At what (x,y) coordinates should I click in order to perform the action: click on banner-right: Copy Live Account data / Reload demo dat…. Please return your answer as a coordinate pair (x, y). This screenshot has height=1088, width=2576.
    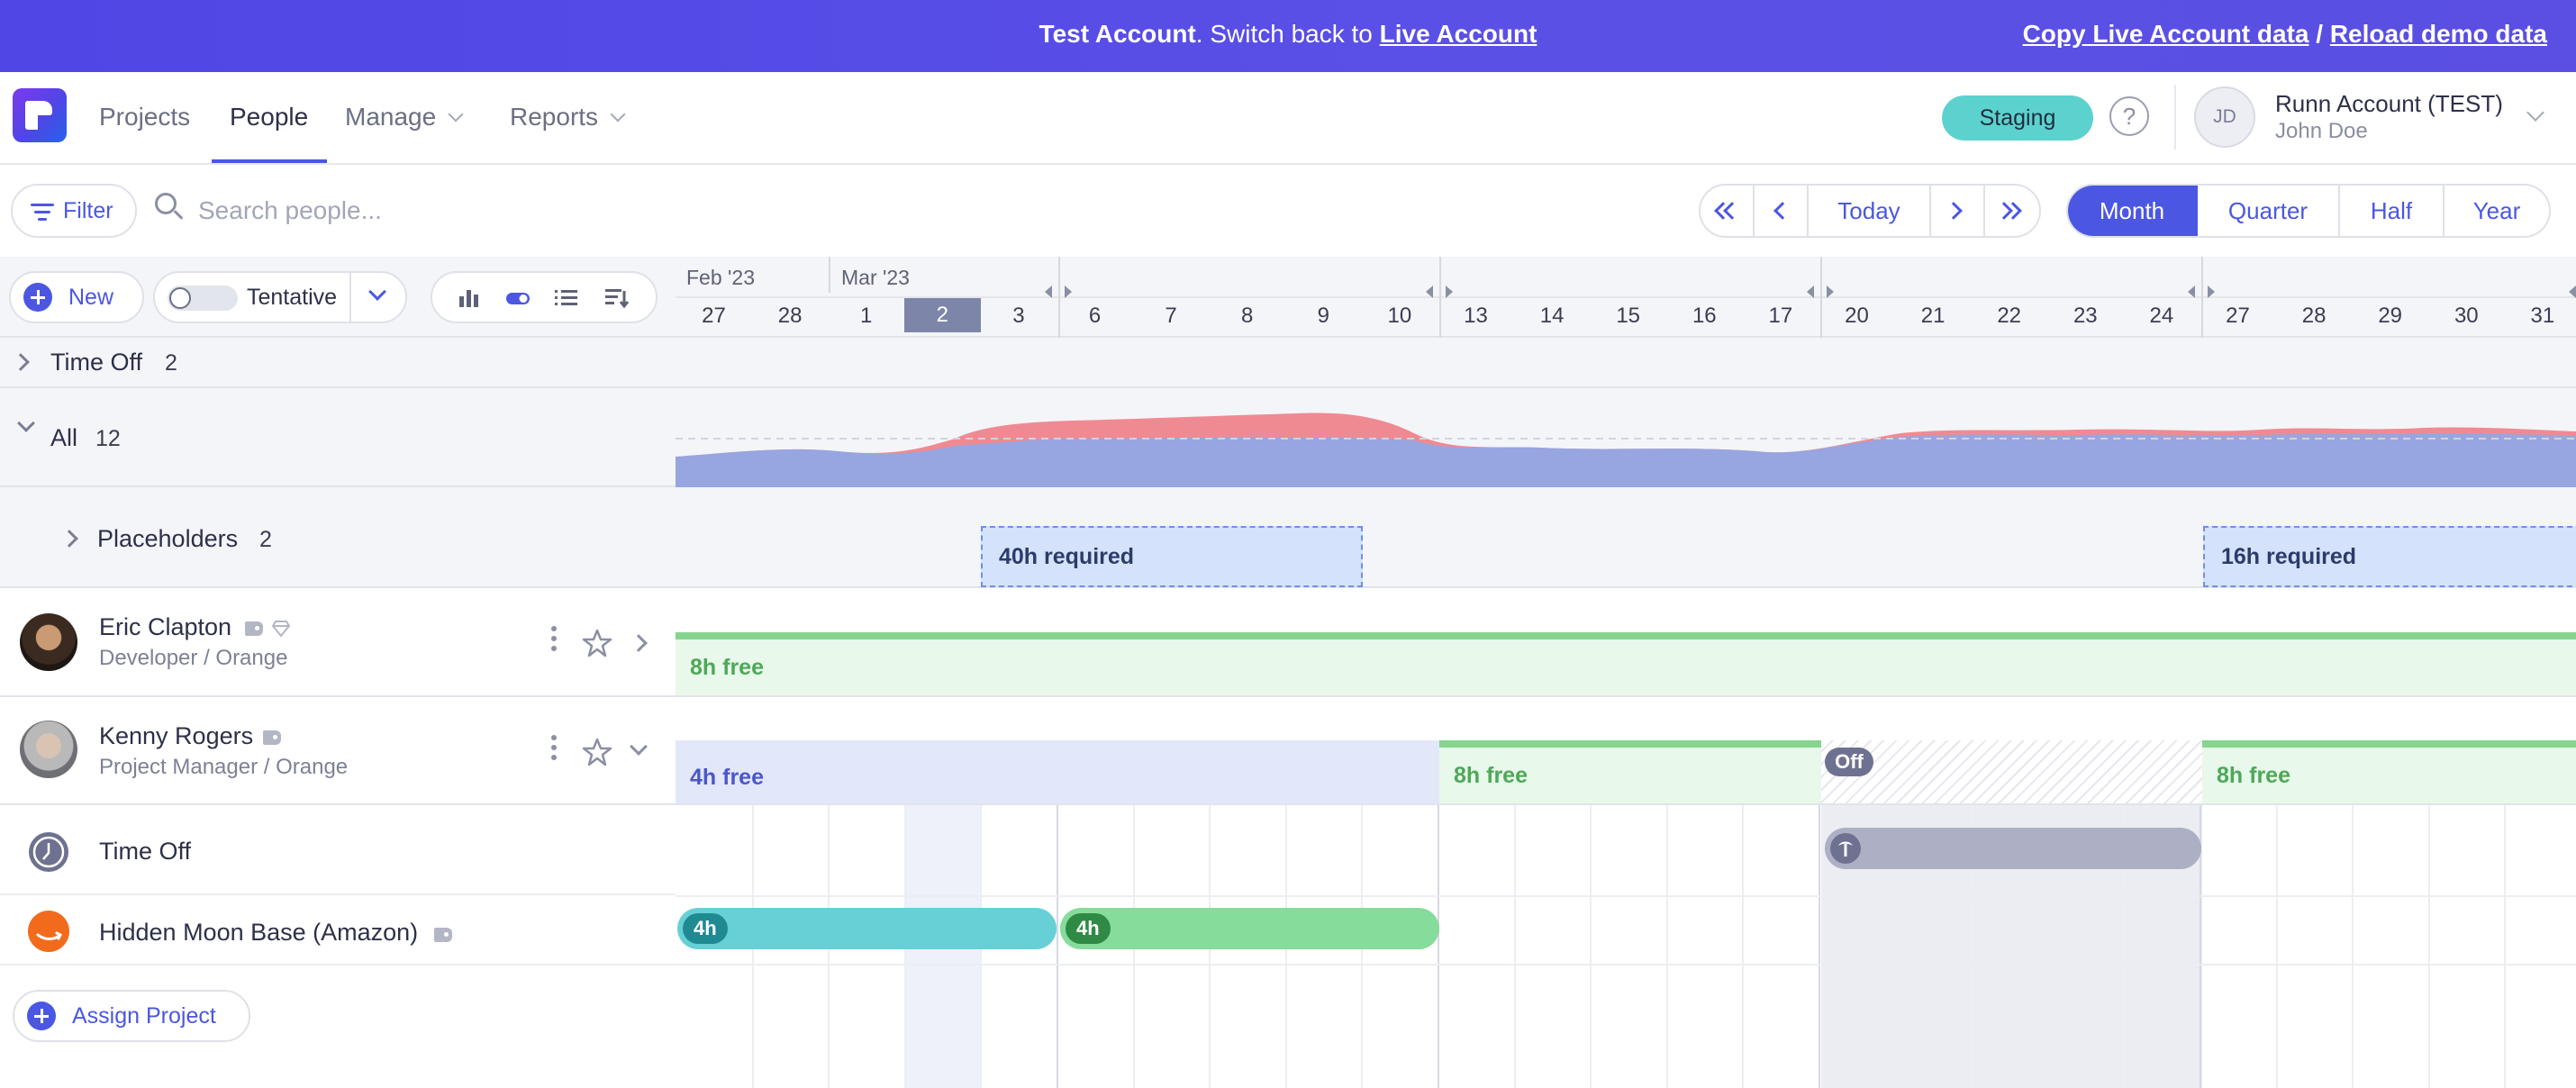
    Looking at the image, I should click on (2285, 34).